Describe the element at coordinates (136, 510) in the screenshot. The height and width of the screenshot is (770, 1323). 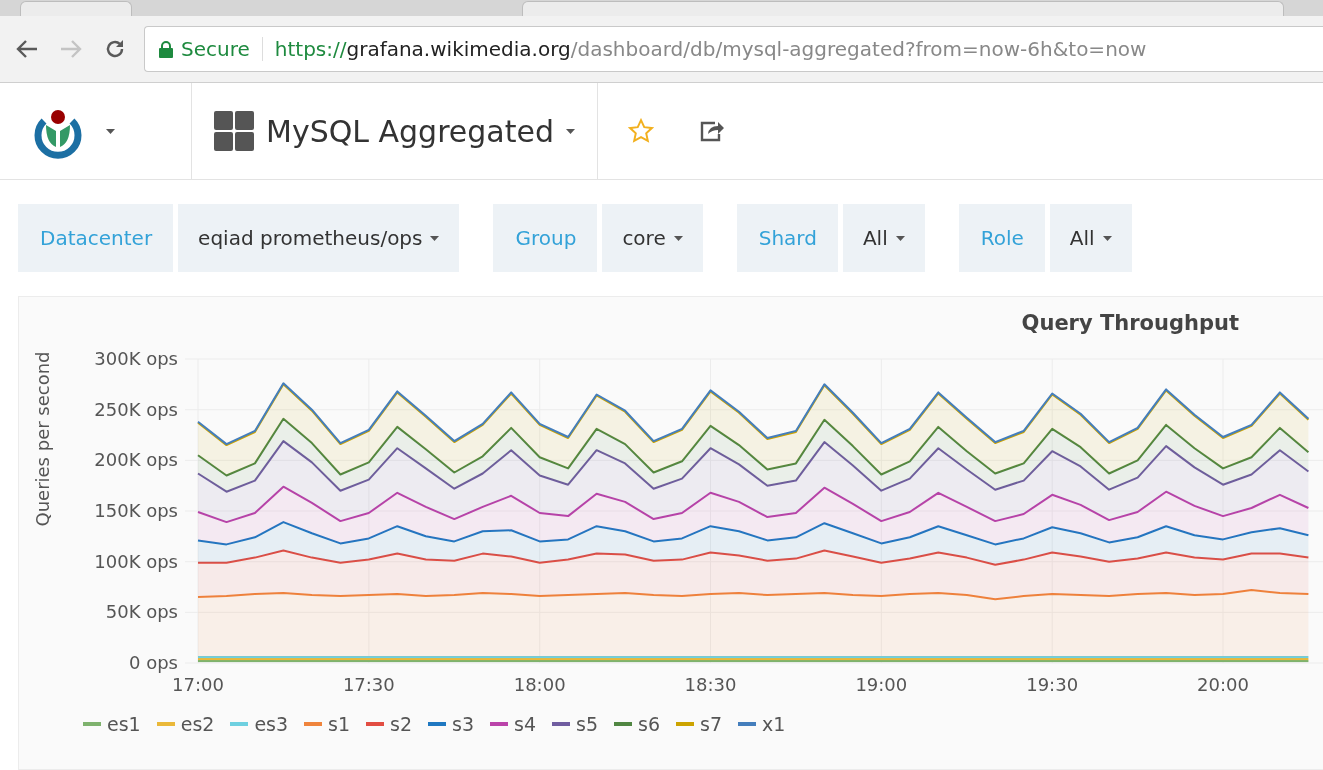
I see `y-tick-label: 150K ops` at that location.